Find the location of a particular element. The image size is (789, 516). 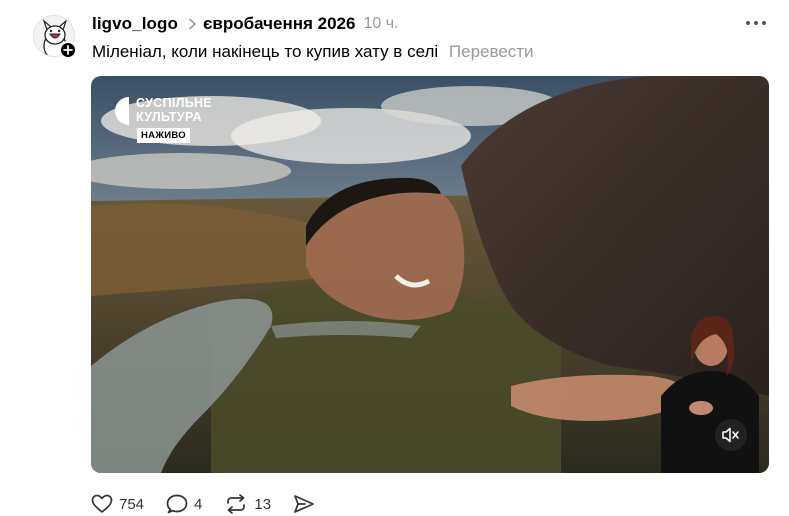

mute-button is located at coordinates (731, 435).